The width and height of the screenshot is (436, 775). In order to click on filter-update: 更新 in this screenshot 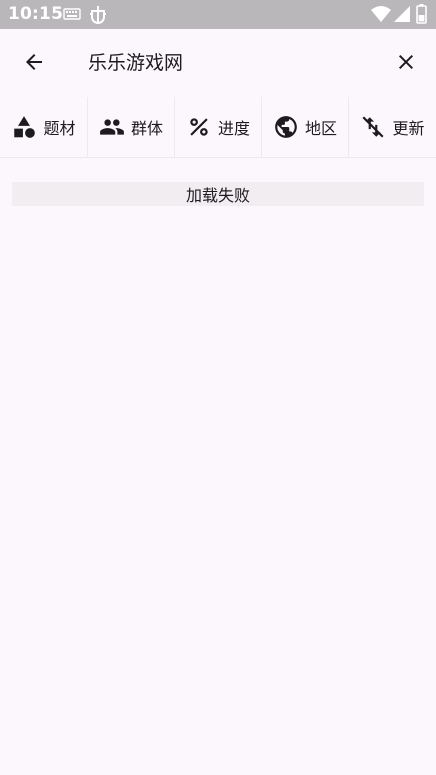, I will do `click(392, 127)`.